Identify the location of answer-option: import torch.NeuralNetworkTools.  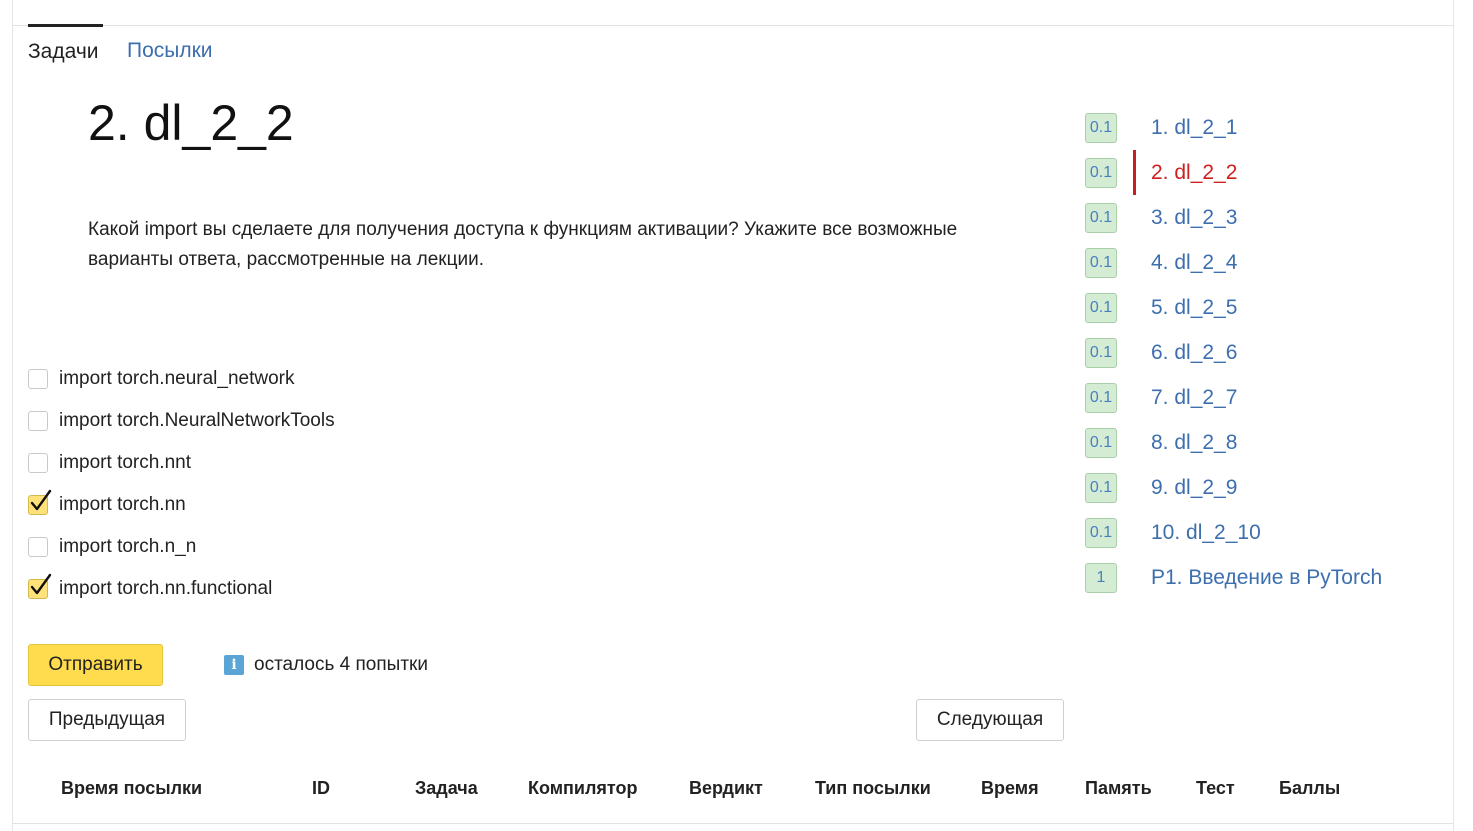
(181, 421).